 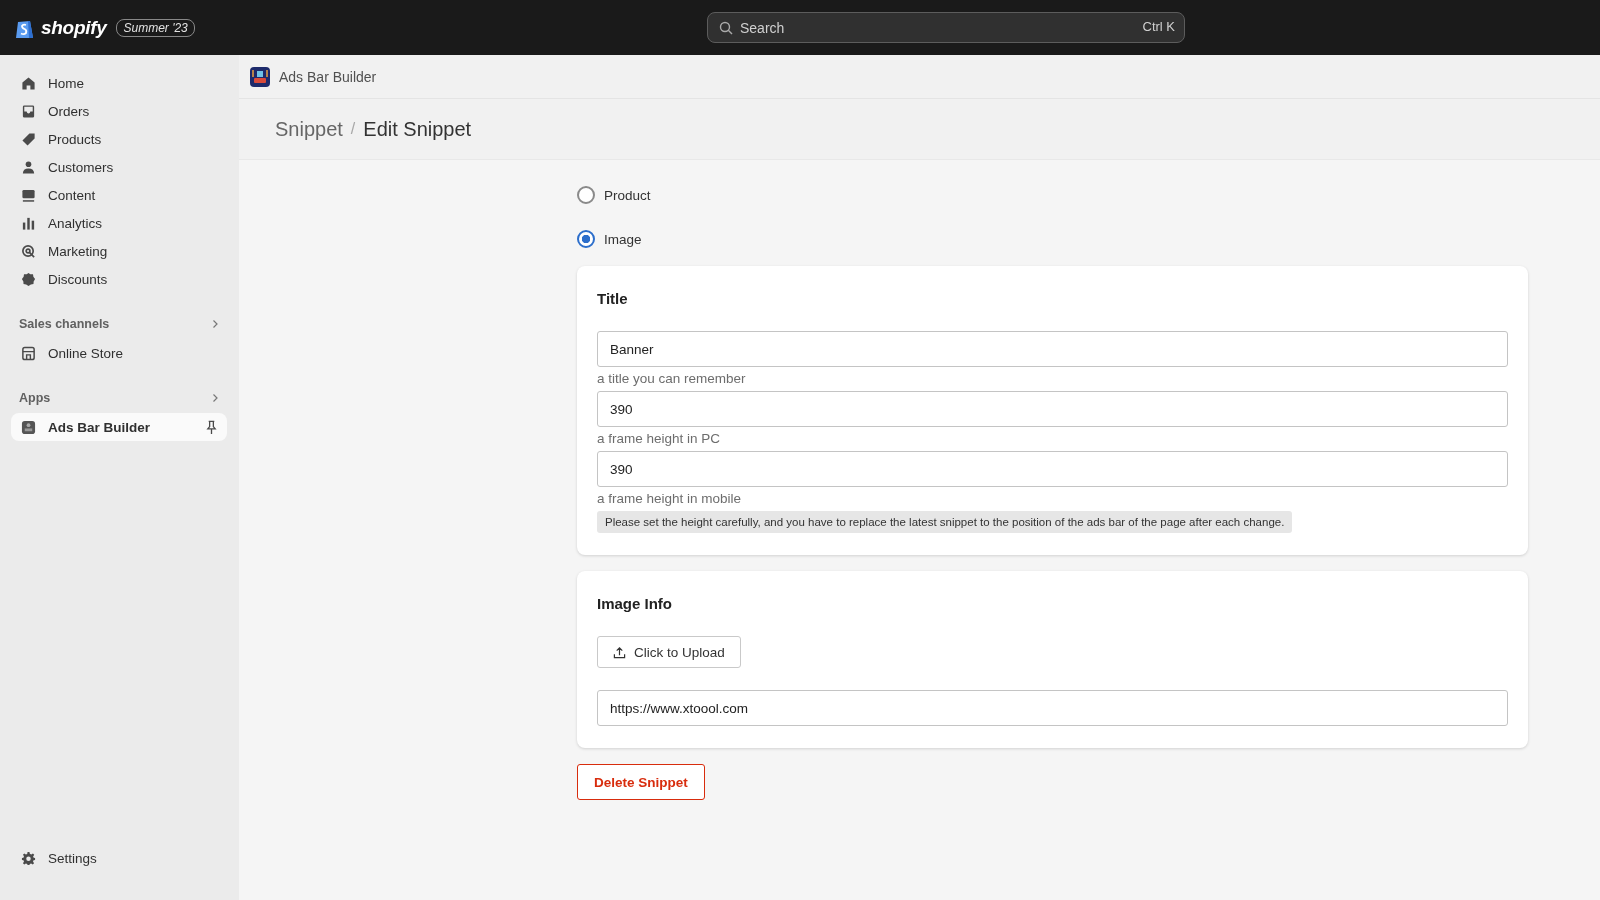 What do you see at coordinates (670, 499) in the screenshot?
I see `field-hint: a frame height in mobile` at bounding box center [670, 499].